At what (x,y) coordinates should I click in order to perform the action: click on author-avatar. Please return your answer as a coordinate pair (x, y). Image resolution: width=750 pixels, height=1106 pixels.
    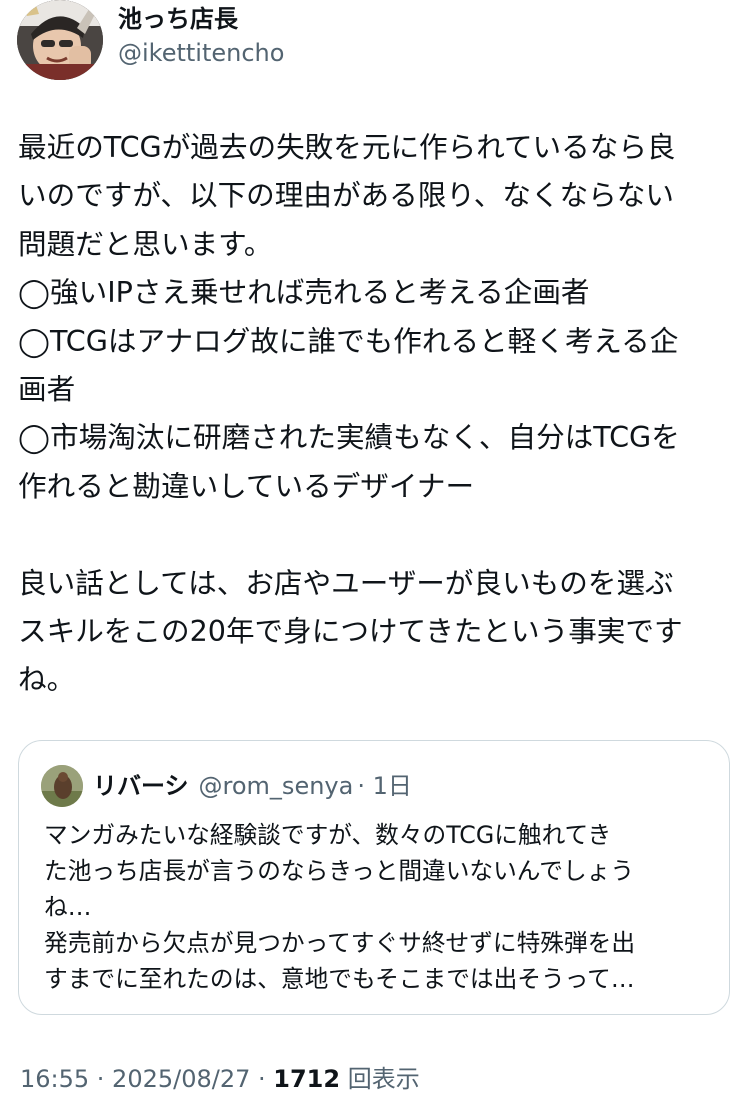
    Looking at the image, I should click on (60, 40).